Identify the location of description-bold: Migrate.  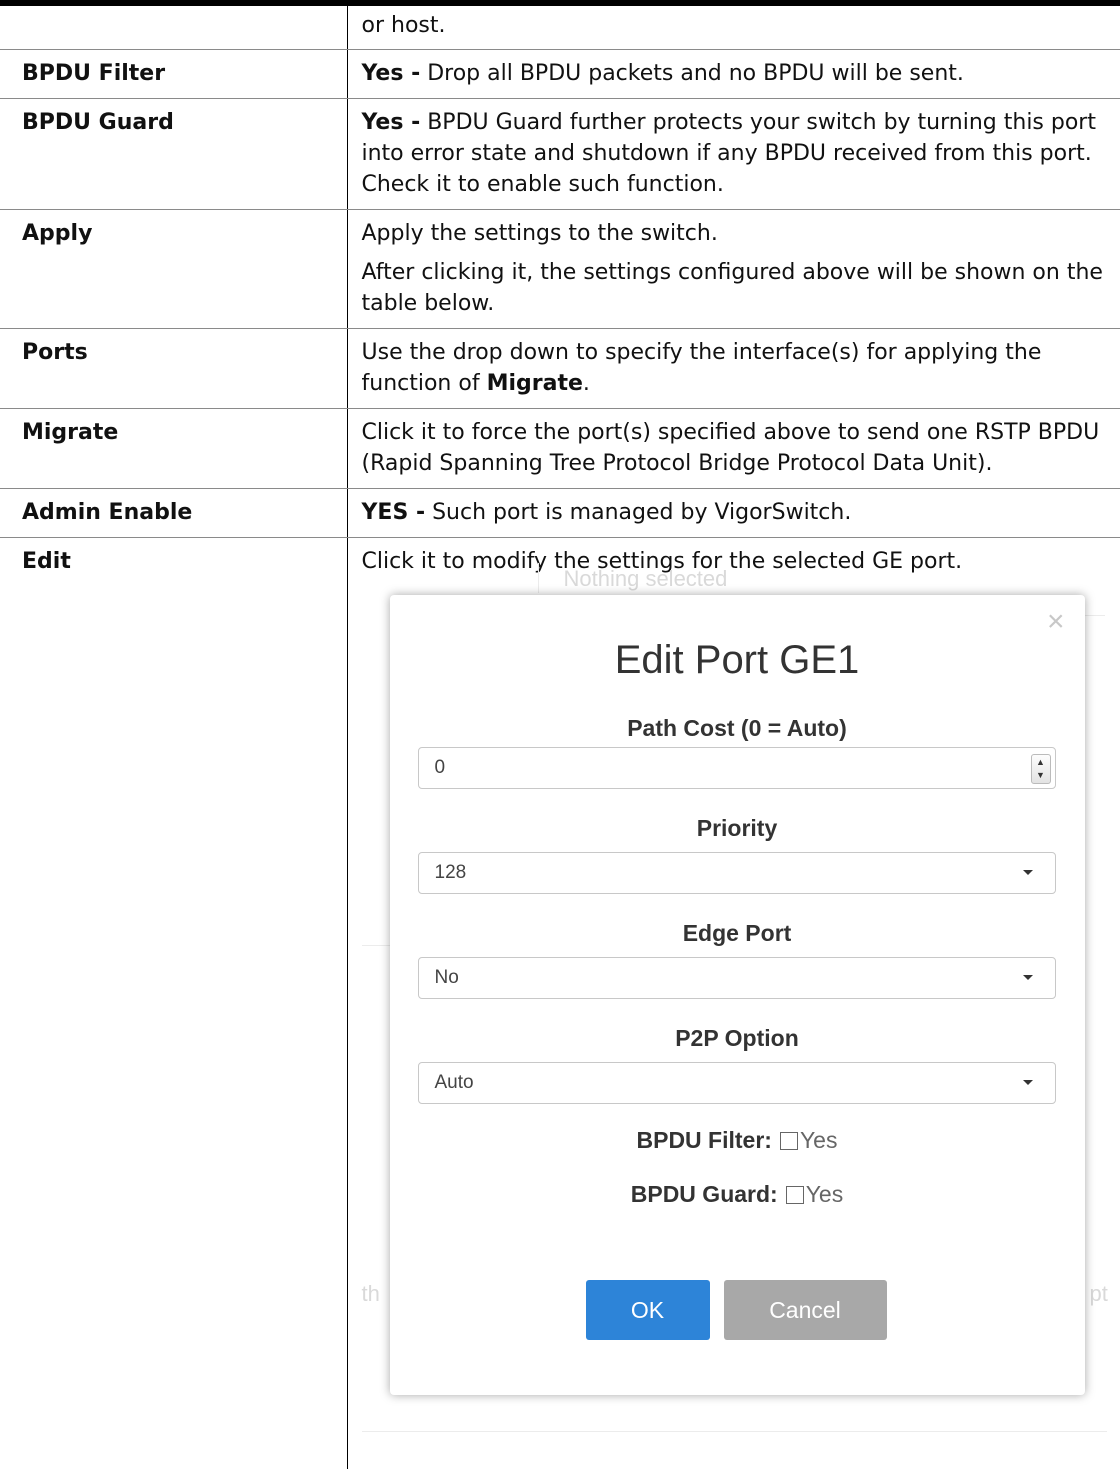
(535, 383).